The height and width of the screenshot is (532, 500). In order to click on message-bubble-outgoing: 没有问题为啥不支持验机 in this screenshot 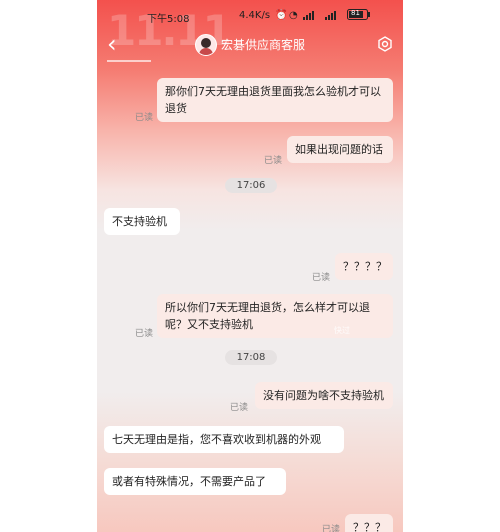, I will do `click(324, 395)`.